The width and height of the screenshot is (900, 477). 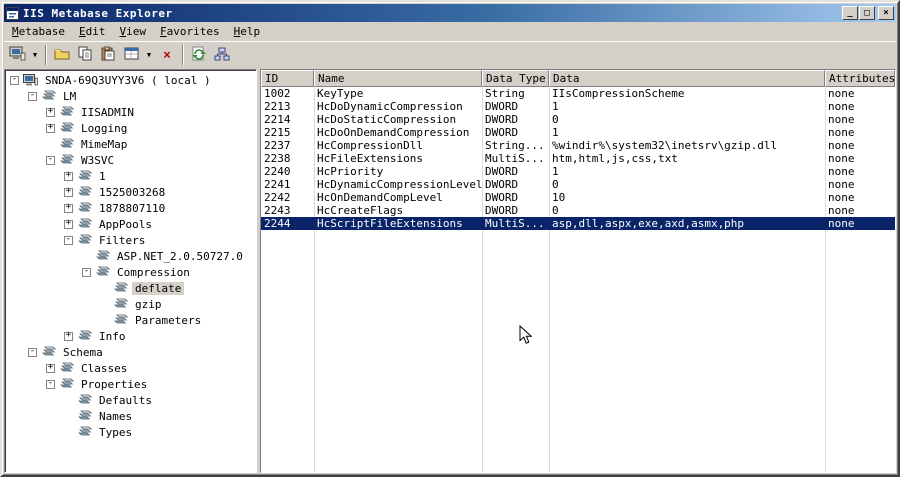 What do you see at coordinates (515, 78) in the screenshot?
I see `column-header: Data Type` at bounding box center [515, 78].